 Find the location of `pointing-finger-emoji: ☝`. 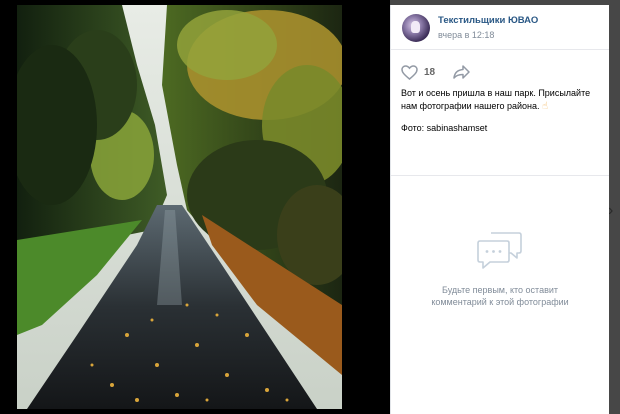

pointing-finger-emoji: ☝ is located at coordinates (545, 106).